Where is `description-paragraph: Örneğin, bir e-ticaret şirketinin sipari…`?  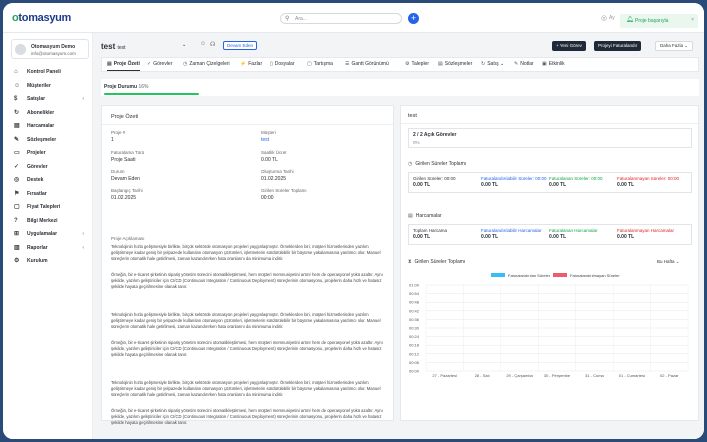 description-paragraph: Örneğin, bir e-ticaret şirketinin sipari… is located at coordinates (247, 280).